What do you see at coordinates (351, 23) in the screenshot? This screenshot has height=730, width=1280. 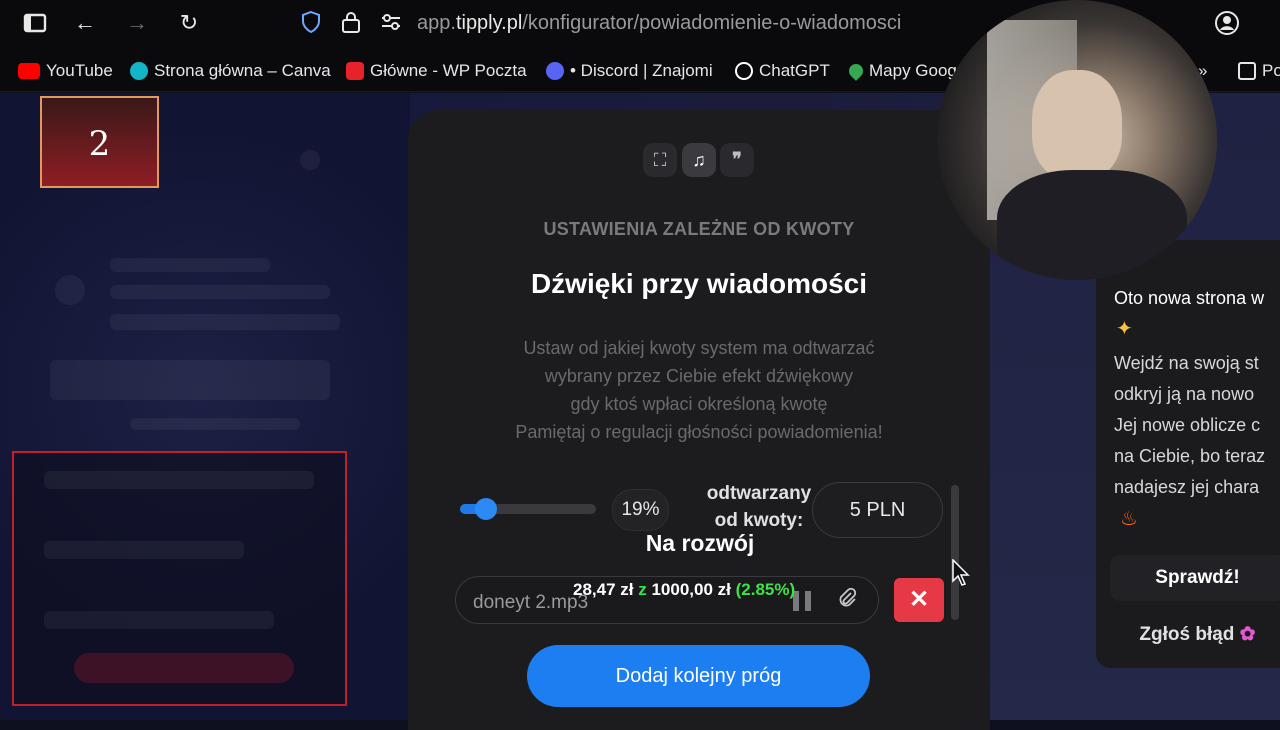 I see `lock-icon` at bounding box center [351, 23].